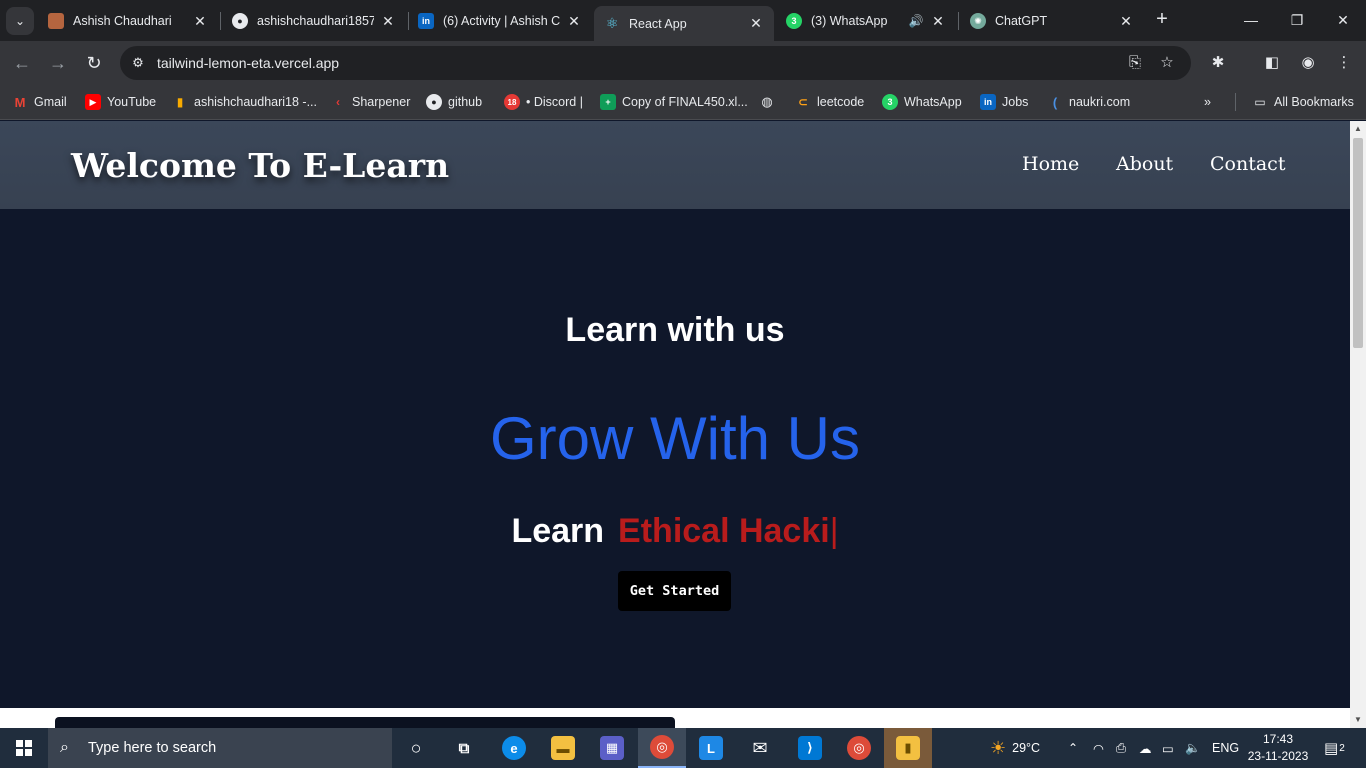 Image resolution: width=1366 pixels, height=768 pixels. Describe the element at coordinates (1050, 164) in the screenshot. I see `nav-home: Home` at that location.